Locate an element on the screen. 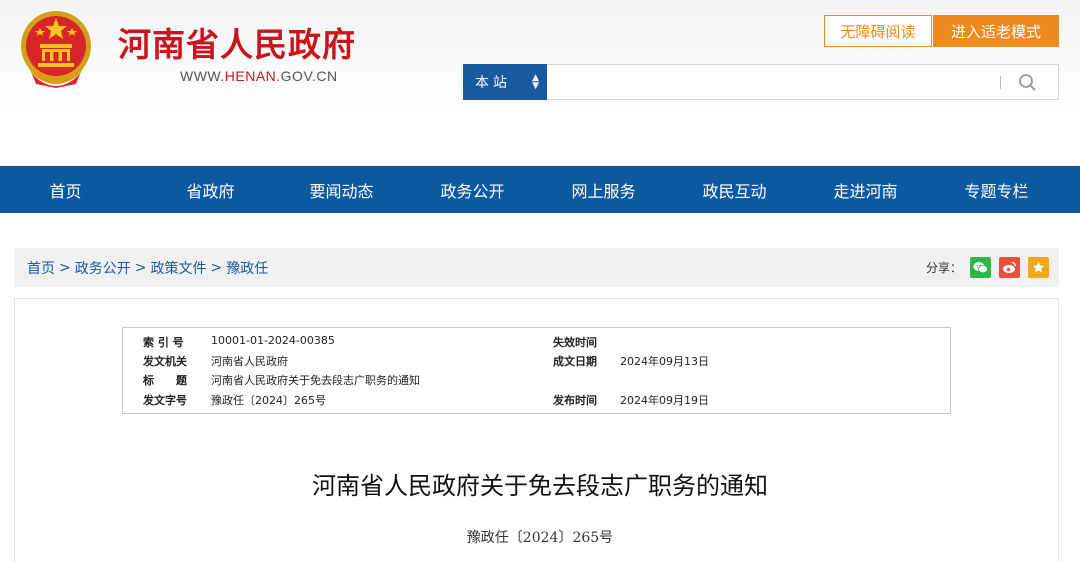 This screenshot has height=562, width=1080. site-title: 河南省人民政府 is located at coordinates (237, 44).